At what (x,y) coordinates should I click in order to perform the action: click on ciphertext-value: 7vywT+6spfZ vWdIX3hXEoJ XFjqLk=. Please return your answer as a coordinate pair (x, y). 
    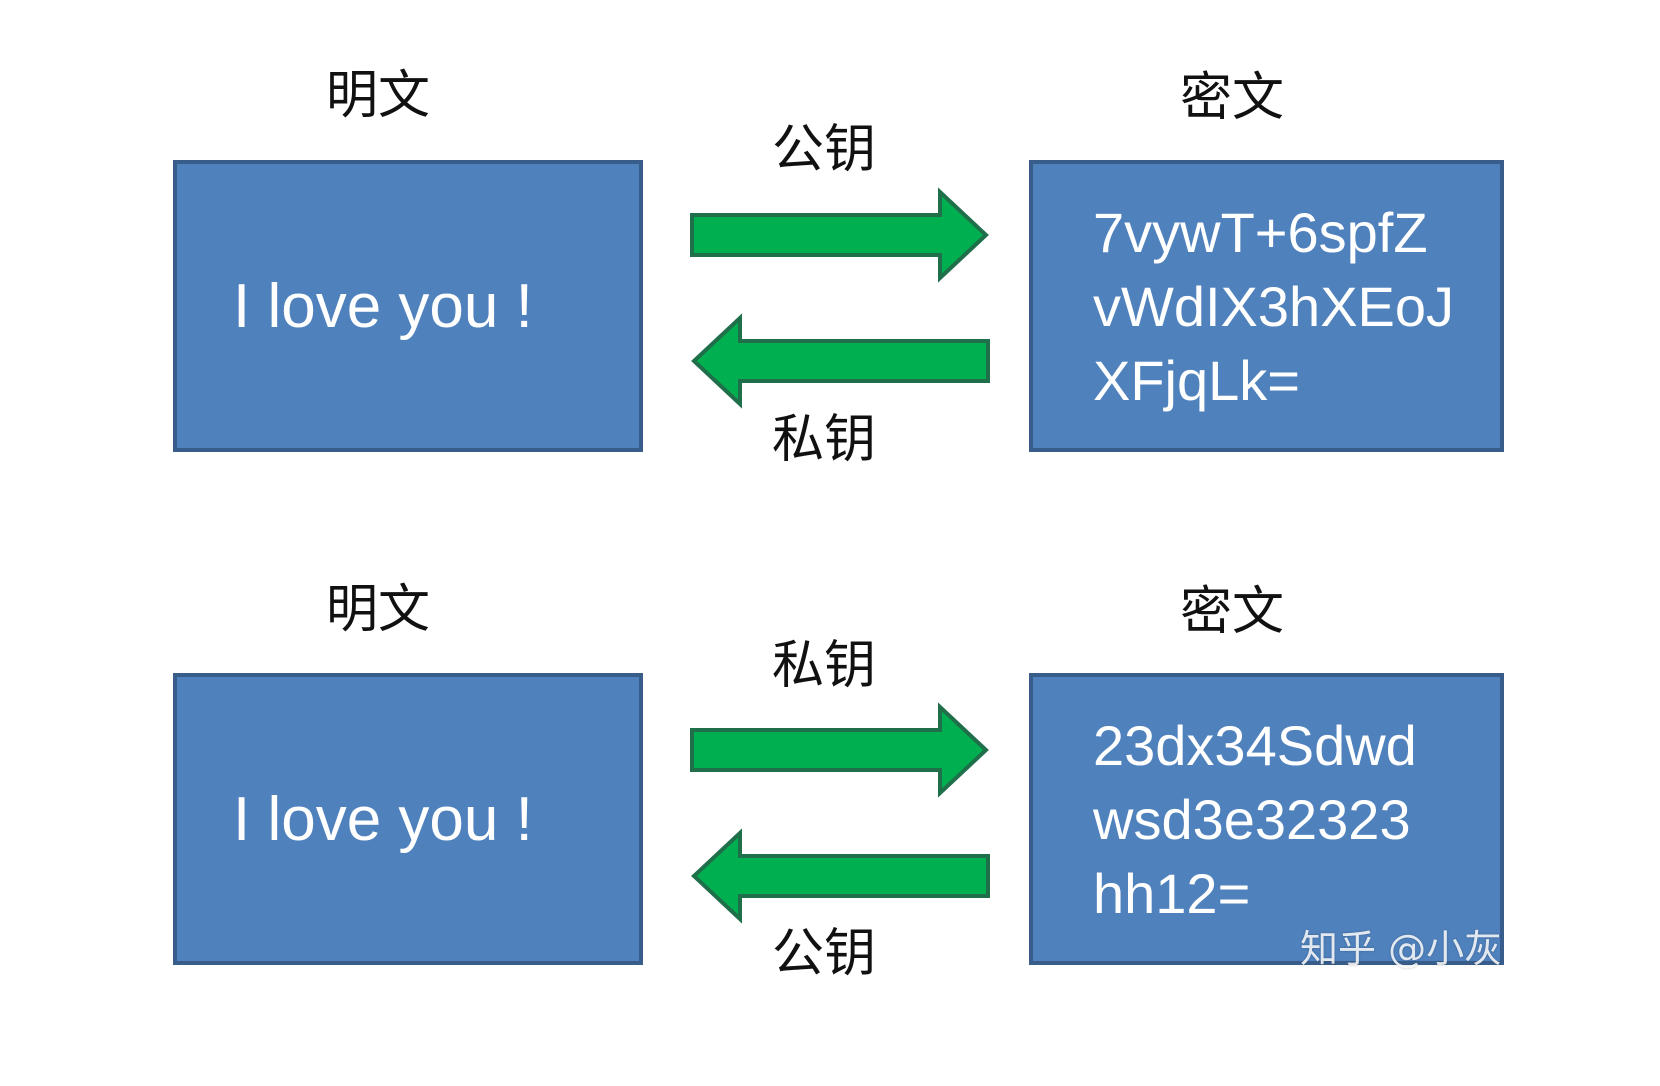
    Looking at the image, I should click on (1273, 307).